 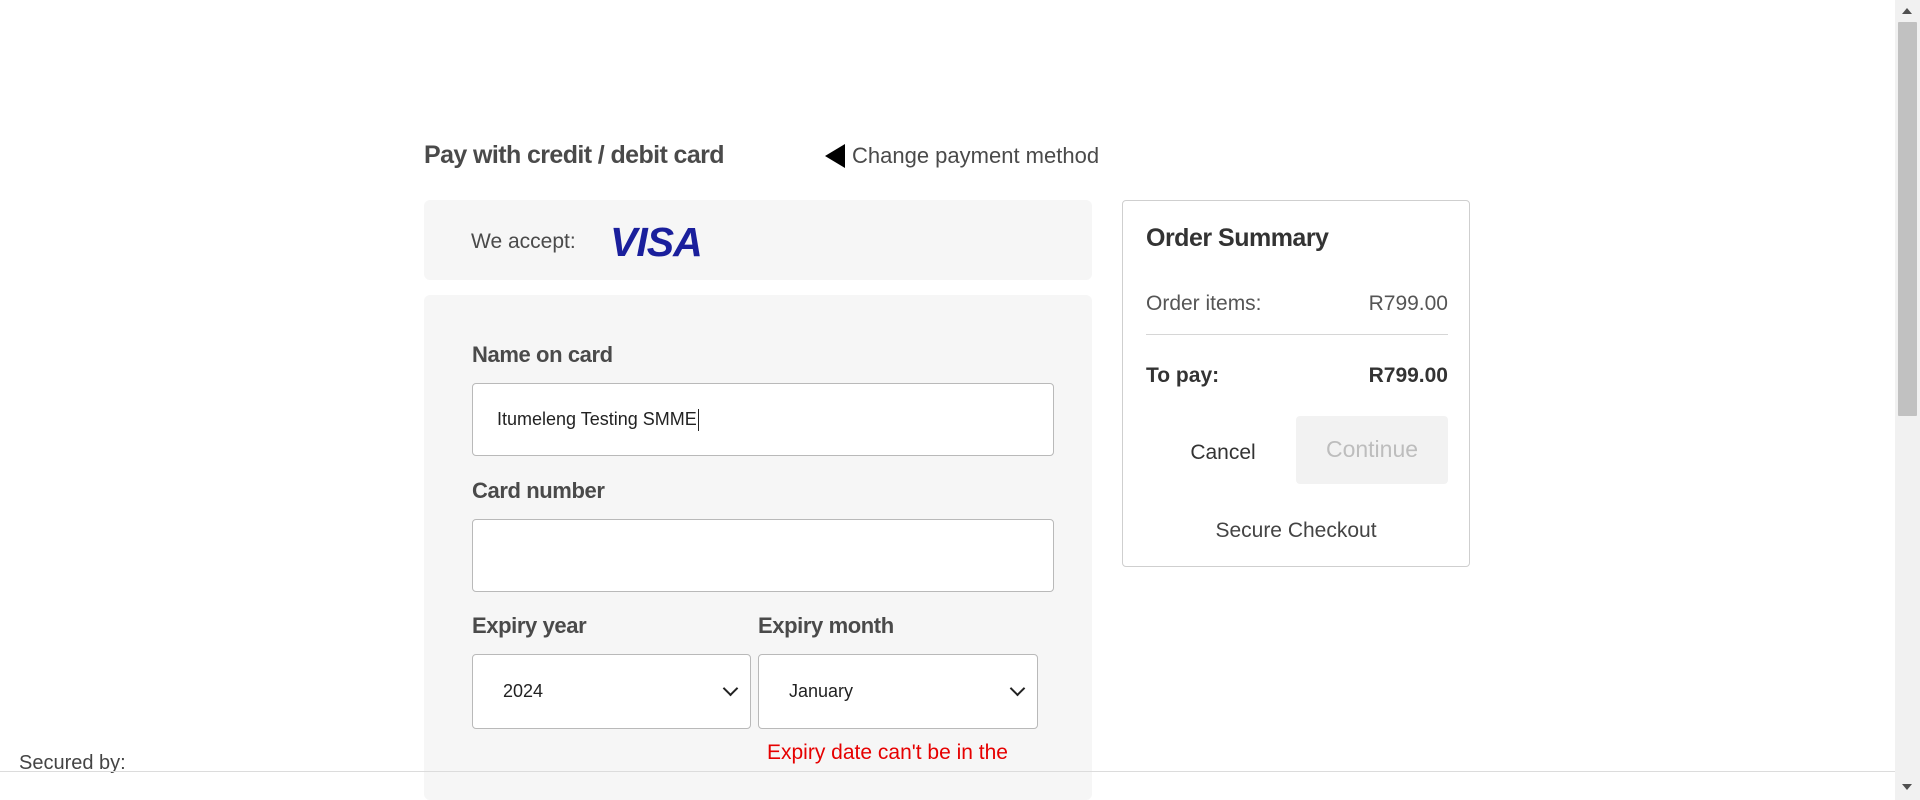 What do you see at coordinates (597, 419) in the screenshot?
I see `name-on-card-value: Itumeleng Testing SMME` at bounding box center [597, 419].